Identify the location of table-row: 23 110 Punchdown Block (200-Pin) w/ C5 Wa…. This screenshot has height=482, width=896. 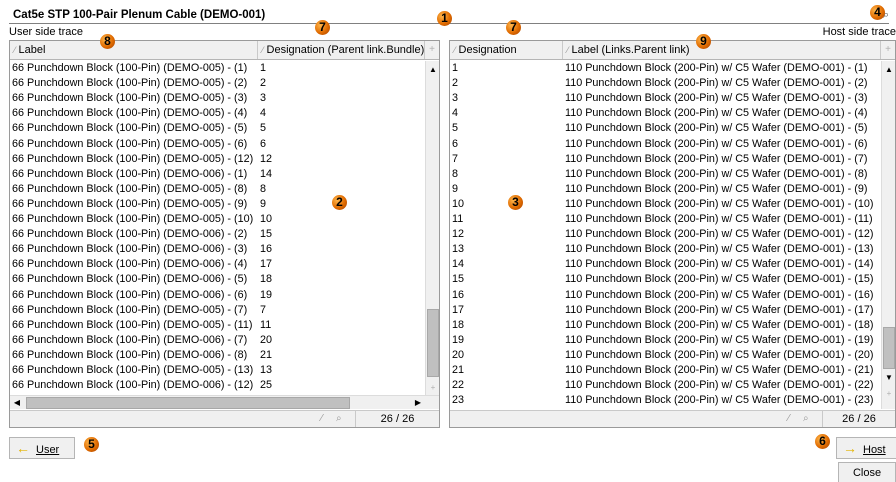
(665, 400).